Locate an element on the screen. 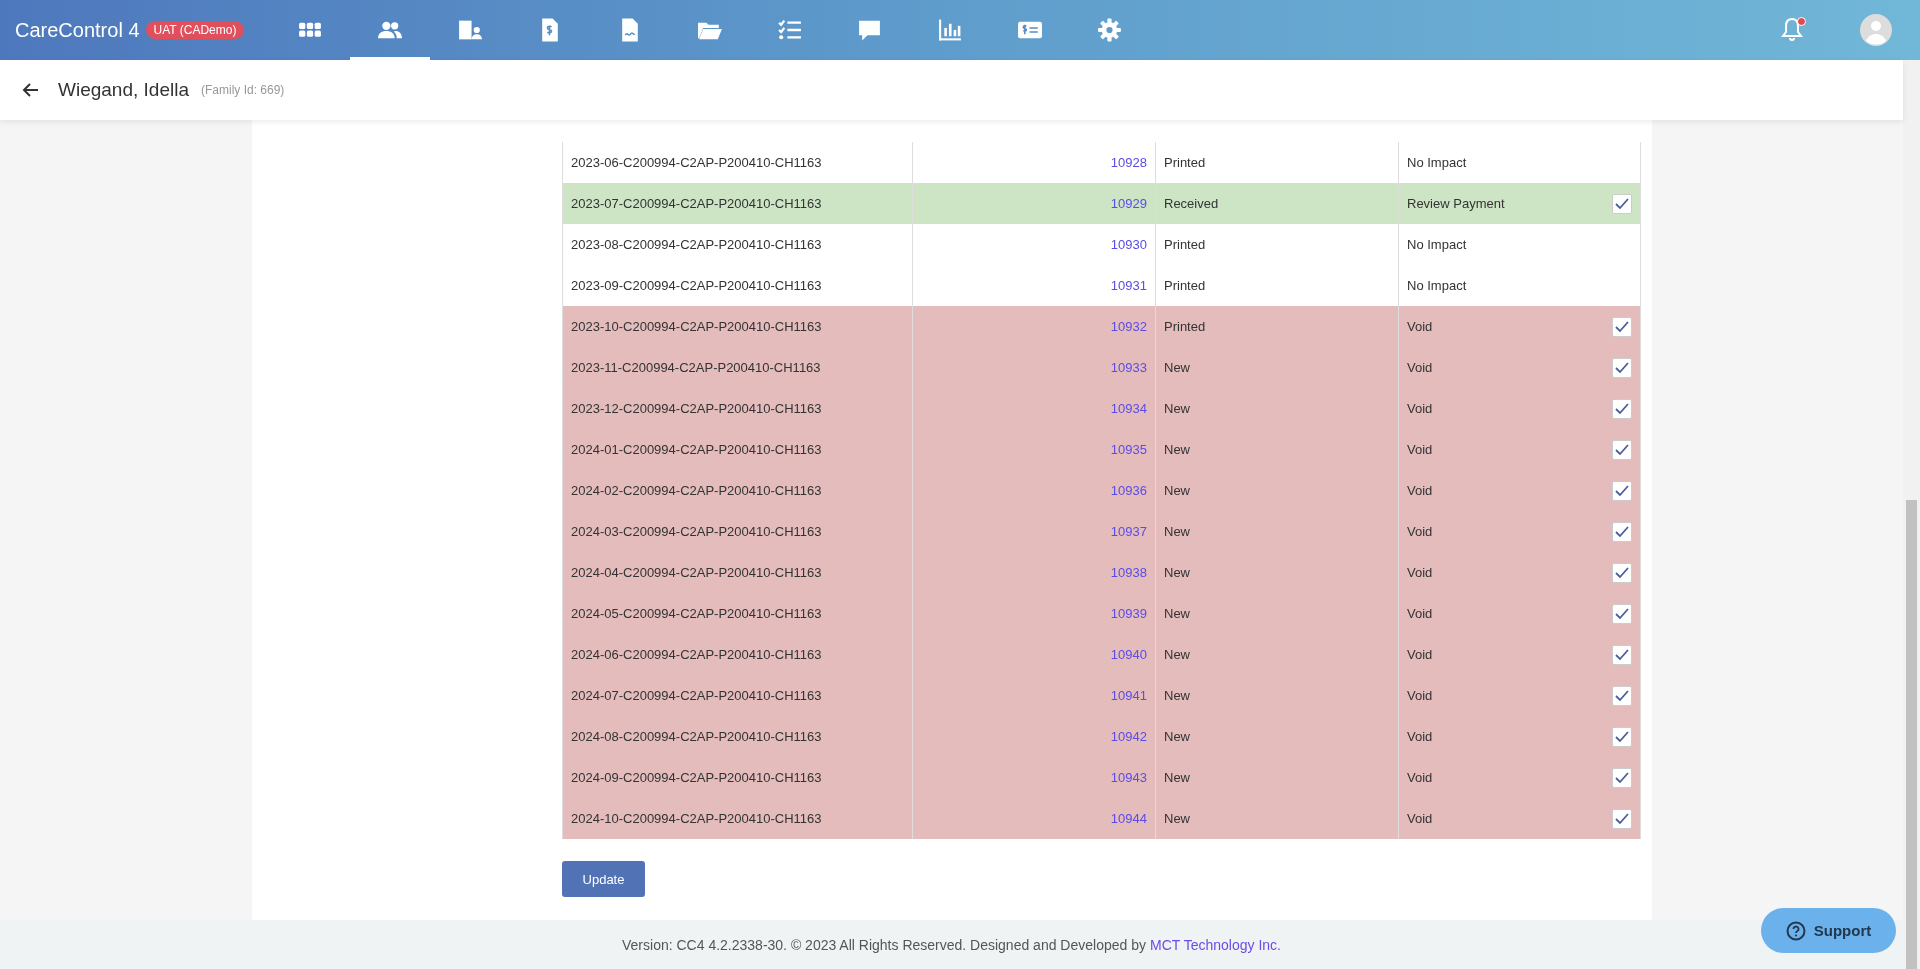 Image resolution: width=1920 pixels, height=969 pixels. number-link: 10930 is located at coordinates (1128, 244).